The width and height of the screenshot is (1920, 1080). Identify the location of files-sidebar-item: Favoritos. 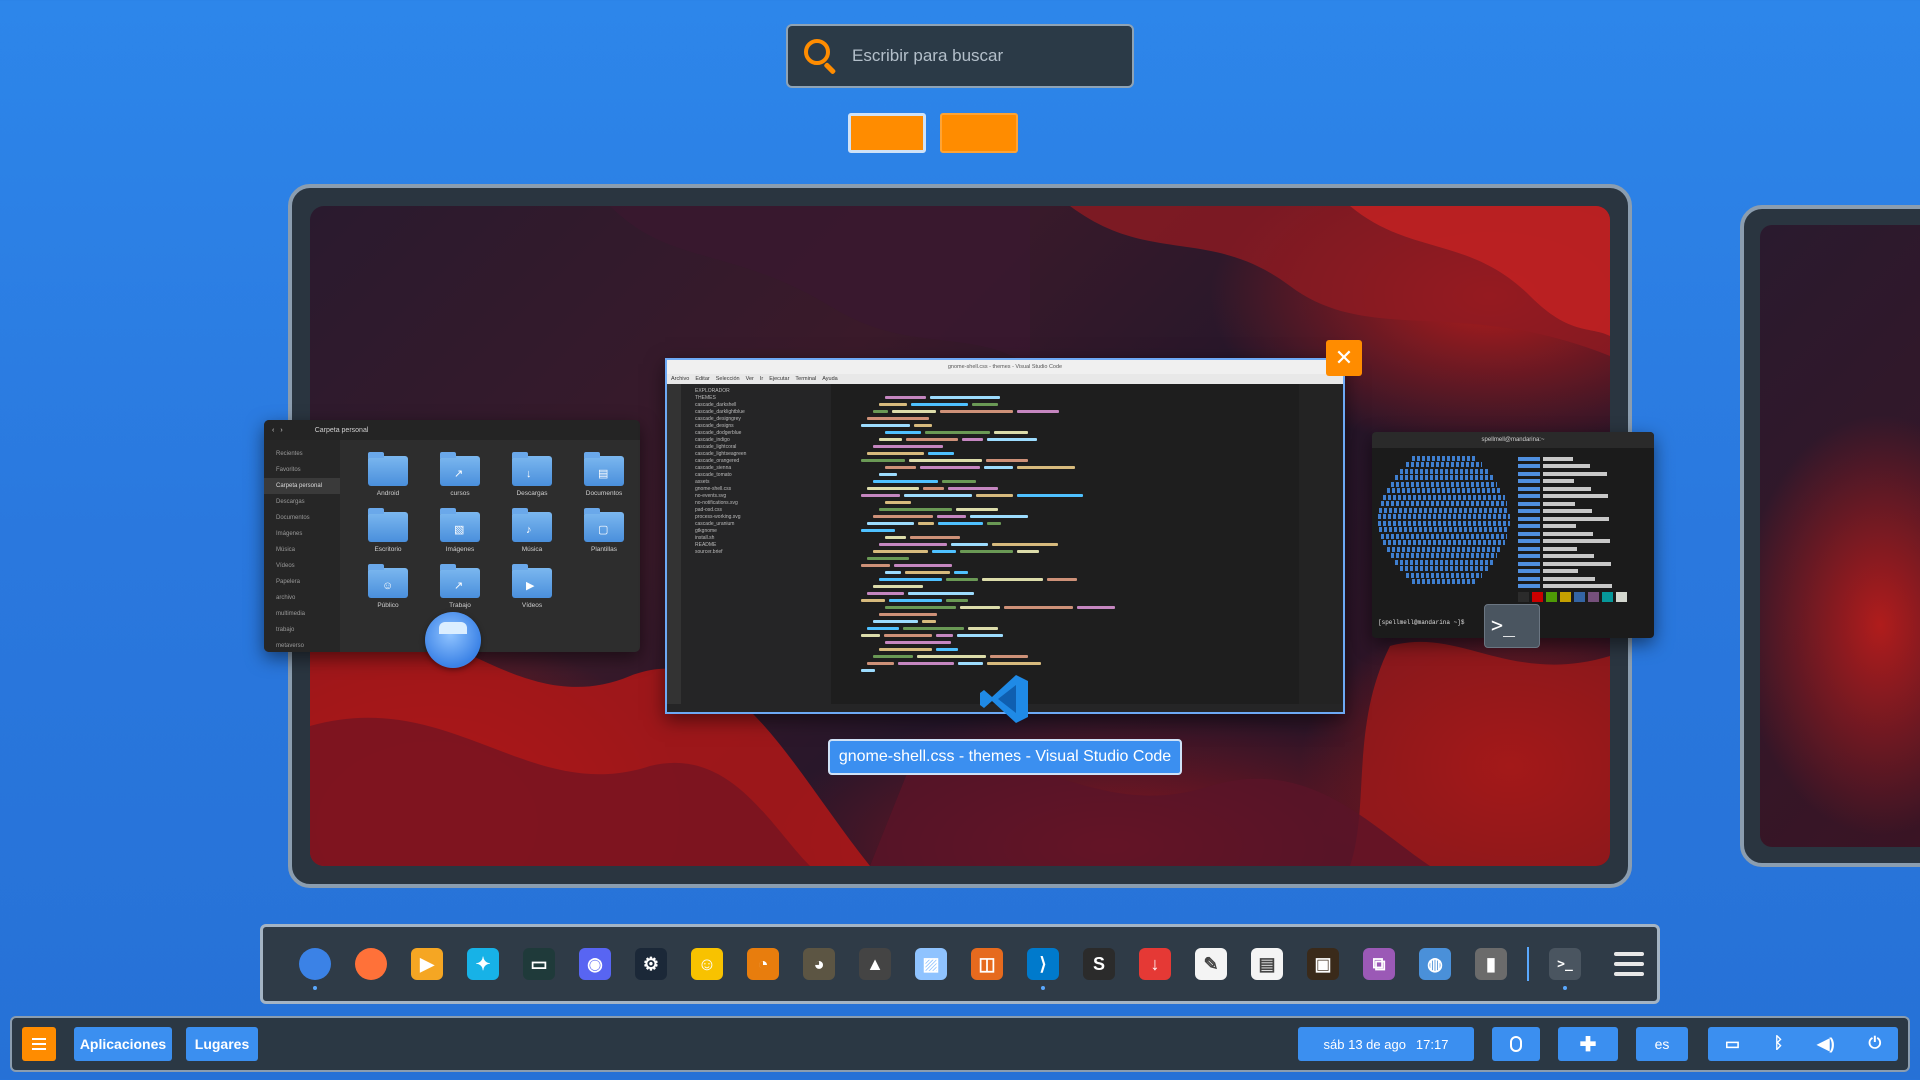
(302, 470).